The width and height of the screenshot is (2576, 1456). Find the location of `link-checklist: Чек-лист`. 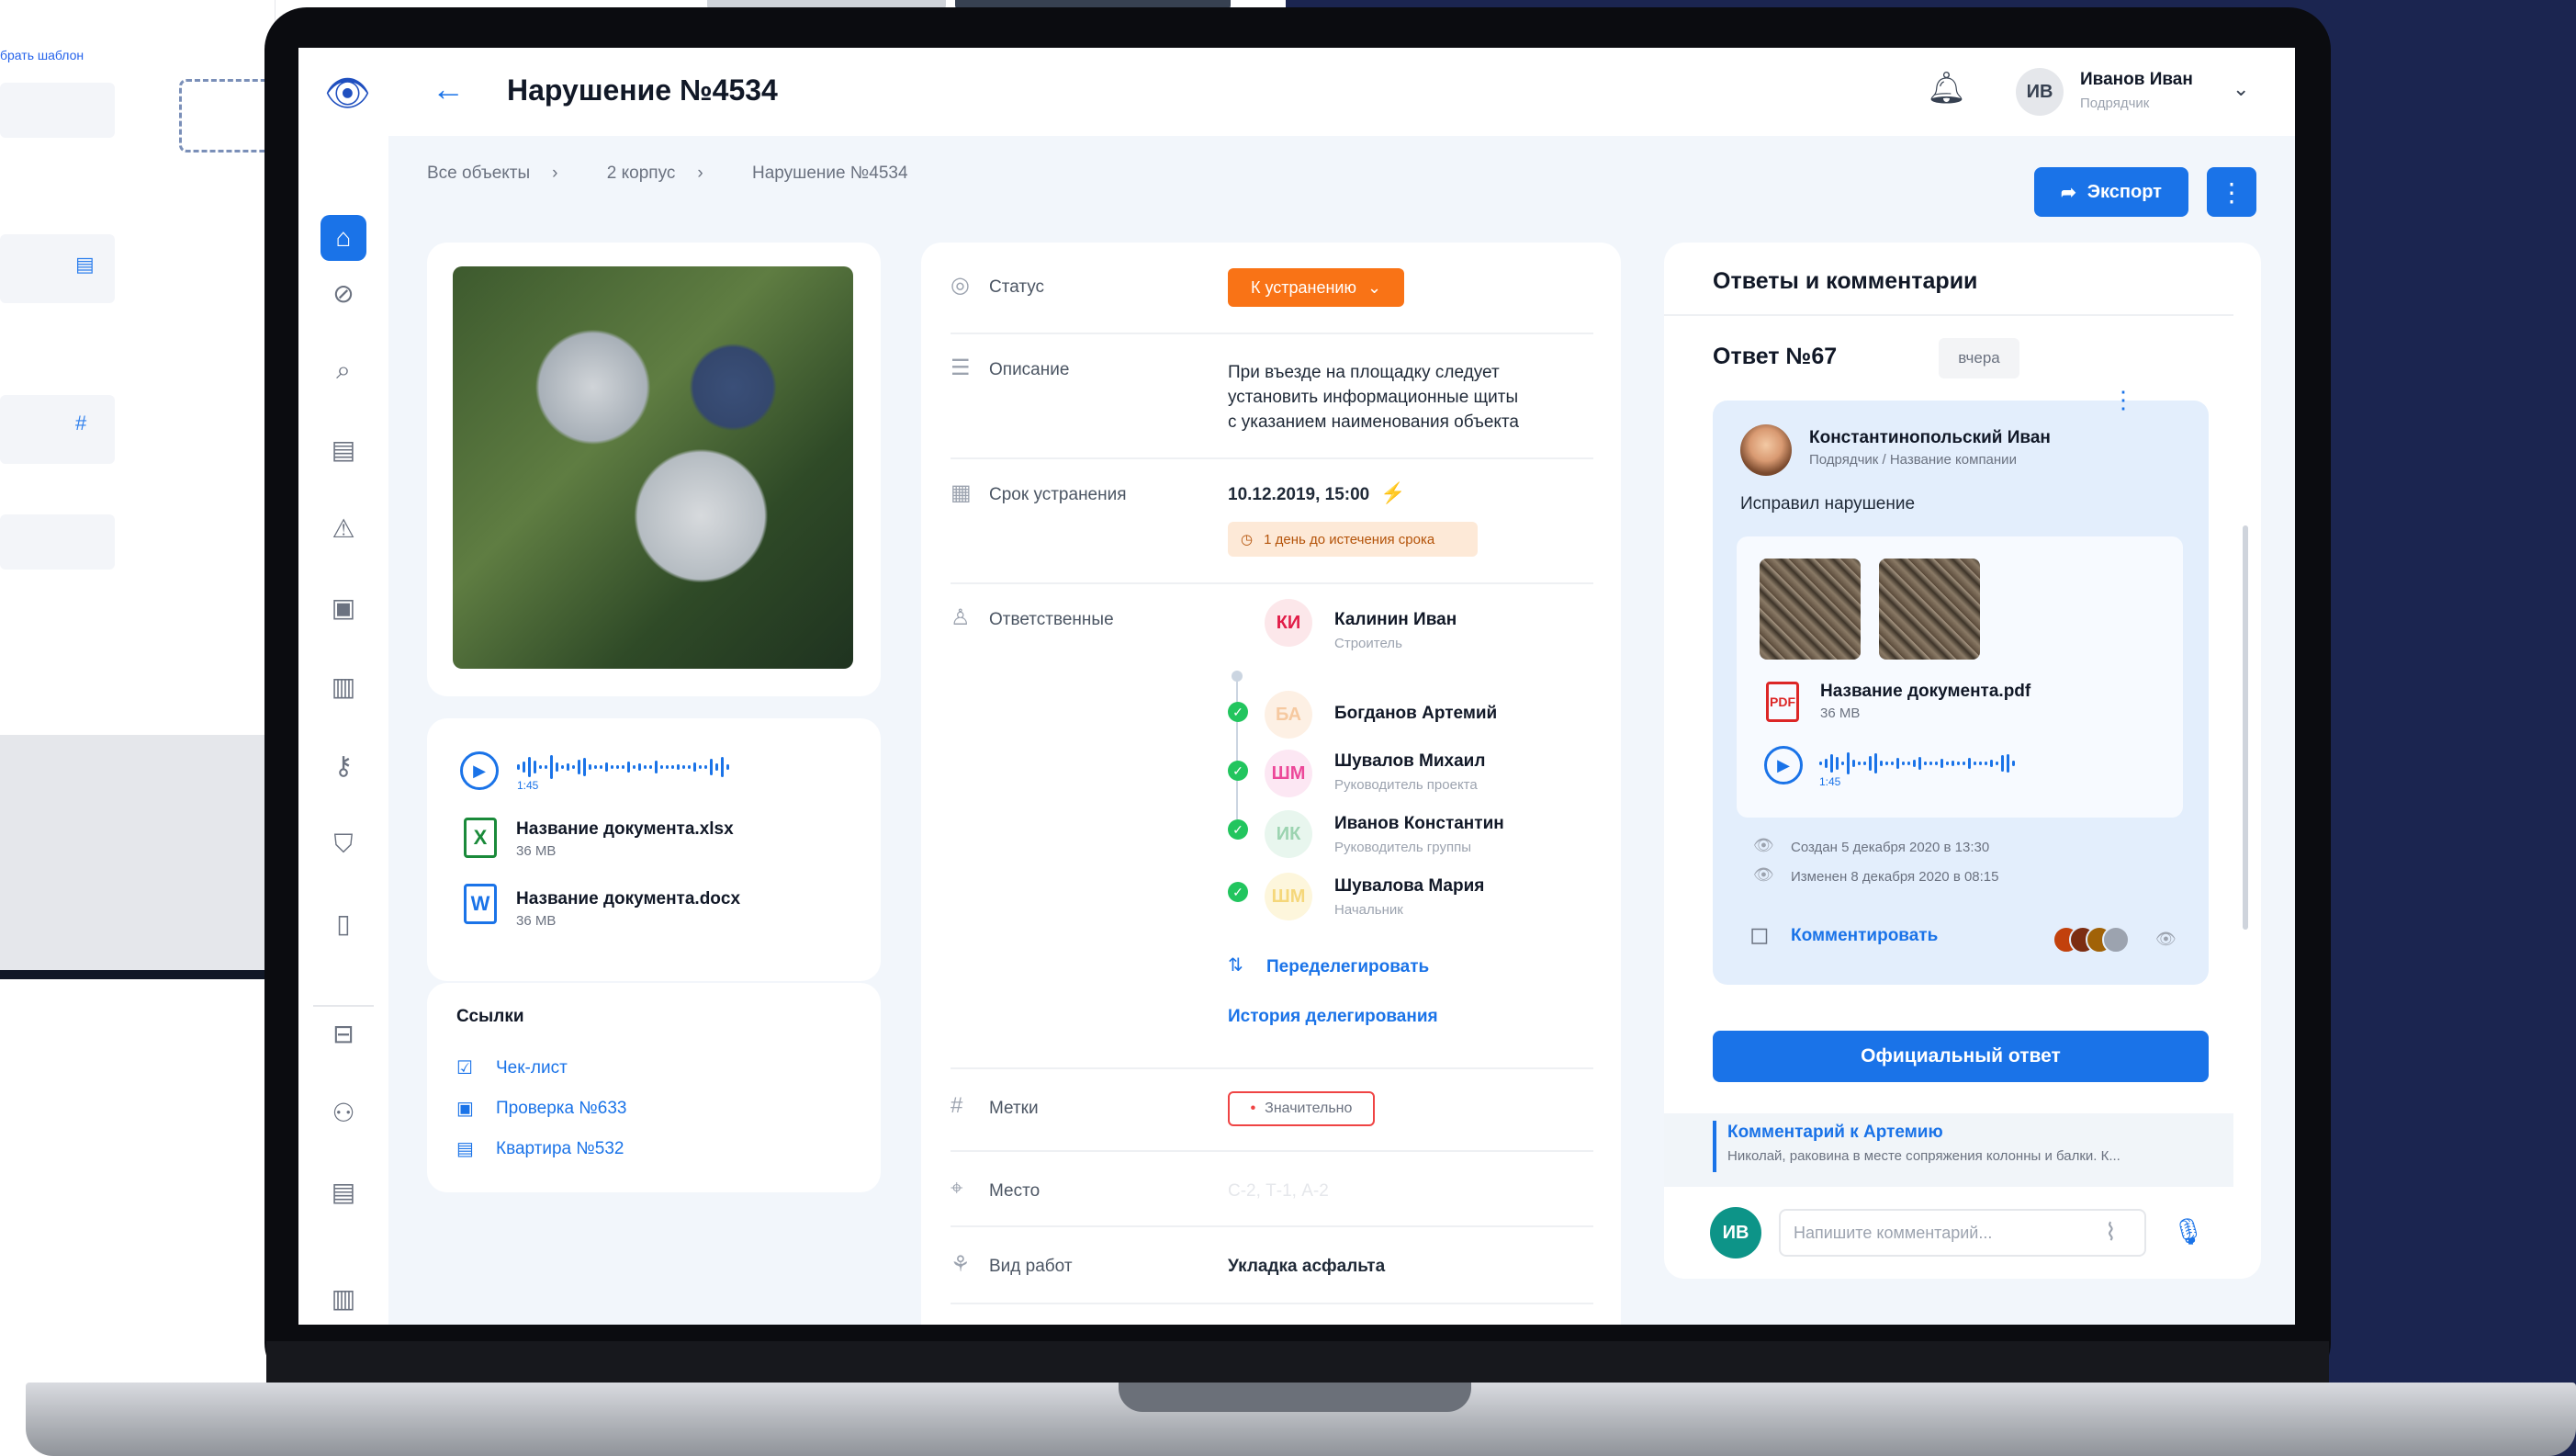

link-checklist: Чек-лист is located at coordinates (532, 1068).